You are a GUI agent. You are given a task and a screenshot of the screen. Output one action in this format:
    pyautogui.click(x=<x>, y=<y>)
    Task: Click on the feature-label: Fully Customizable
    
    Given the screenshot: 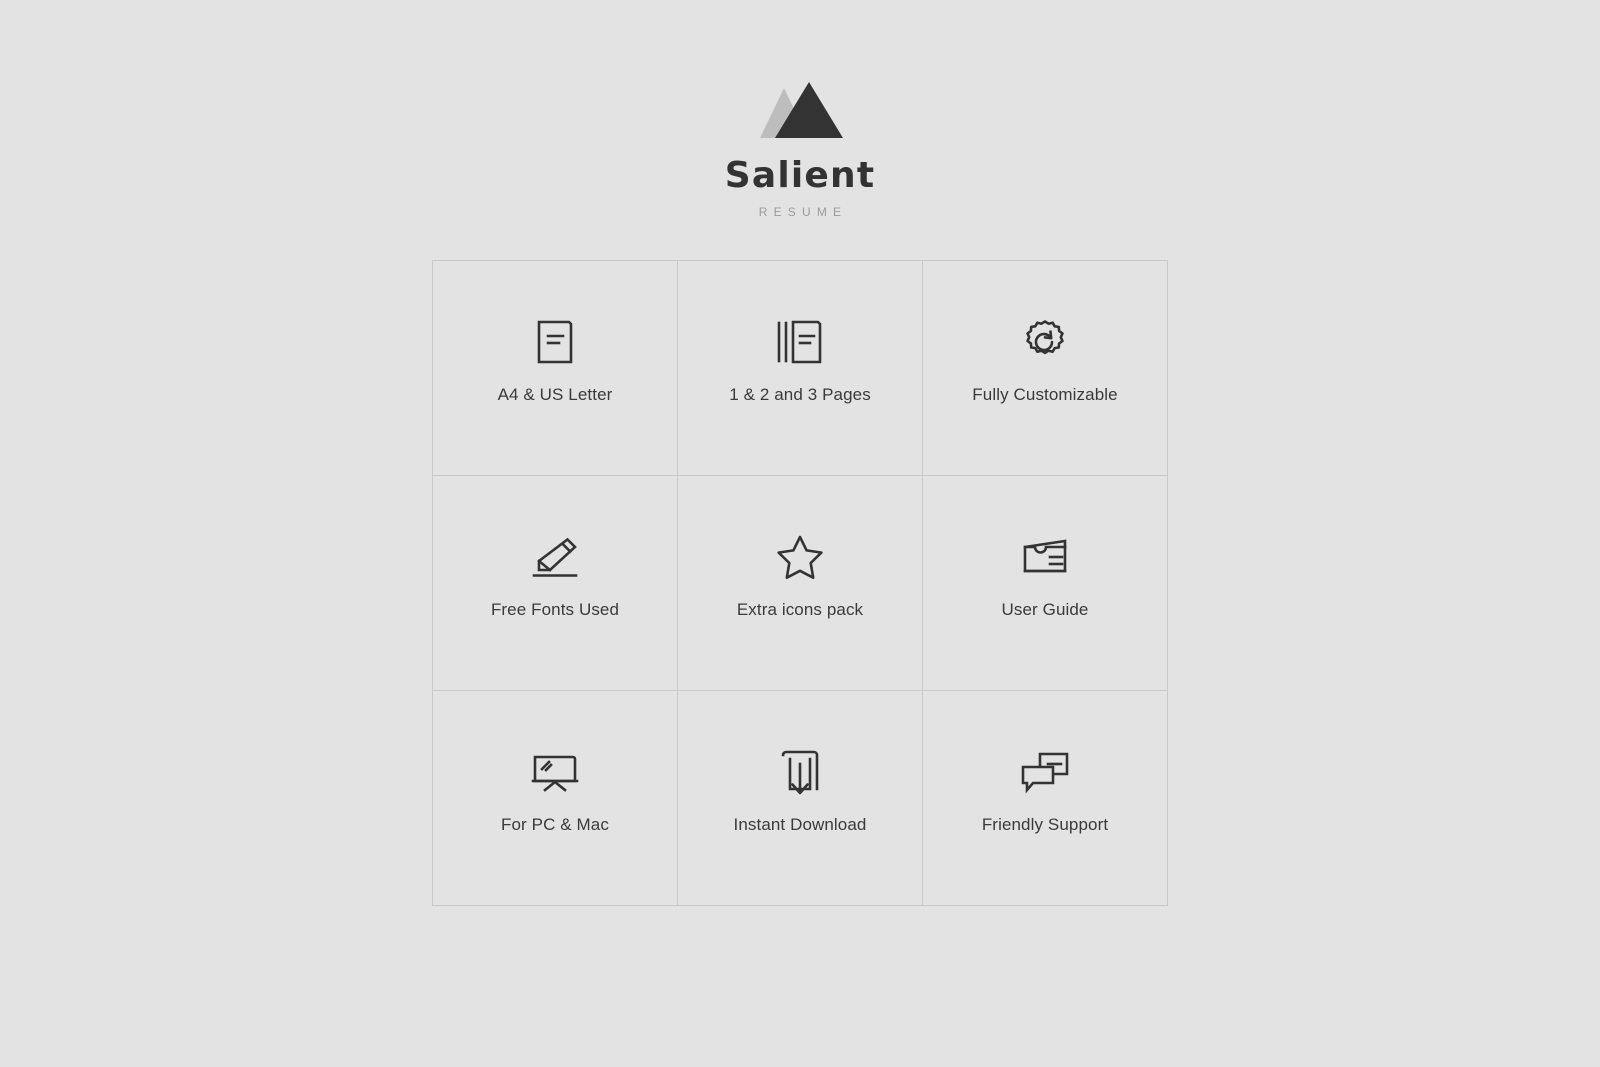 What is the action you would take?
    pyautogui.click(x=1045, y=394)
    